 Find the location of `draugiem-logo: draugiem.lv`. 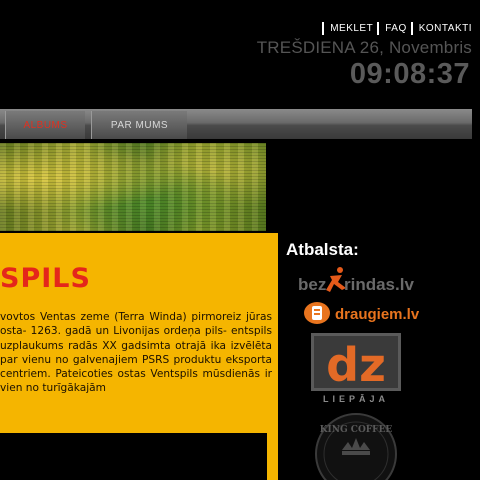

draugiem-logo: draugiem.lv is located at coordinates (361, 313).